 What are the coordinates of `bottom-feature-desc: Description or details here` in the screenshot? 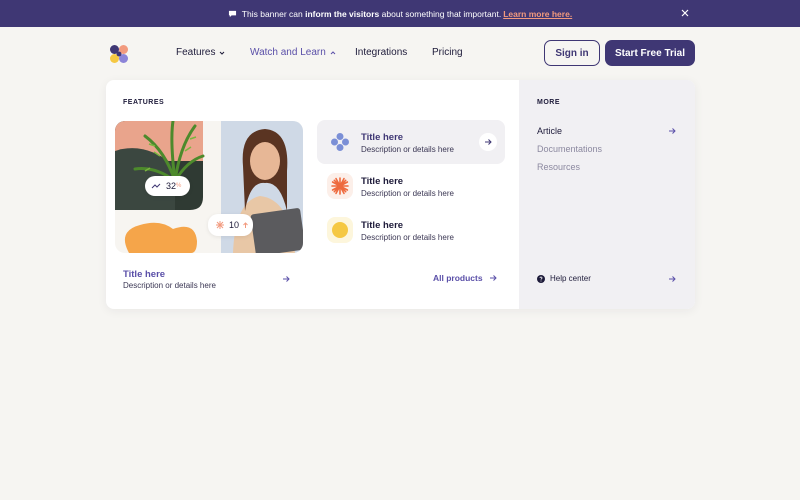 It's located at (169, 285).